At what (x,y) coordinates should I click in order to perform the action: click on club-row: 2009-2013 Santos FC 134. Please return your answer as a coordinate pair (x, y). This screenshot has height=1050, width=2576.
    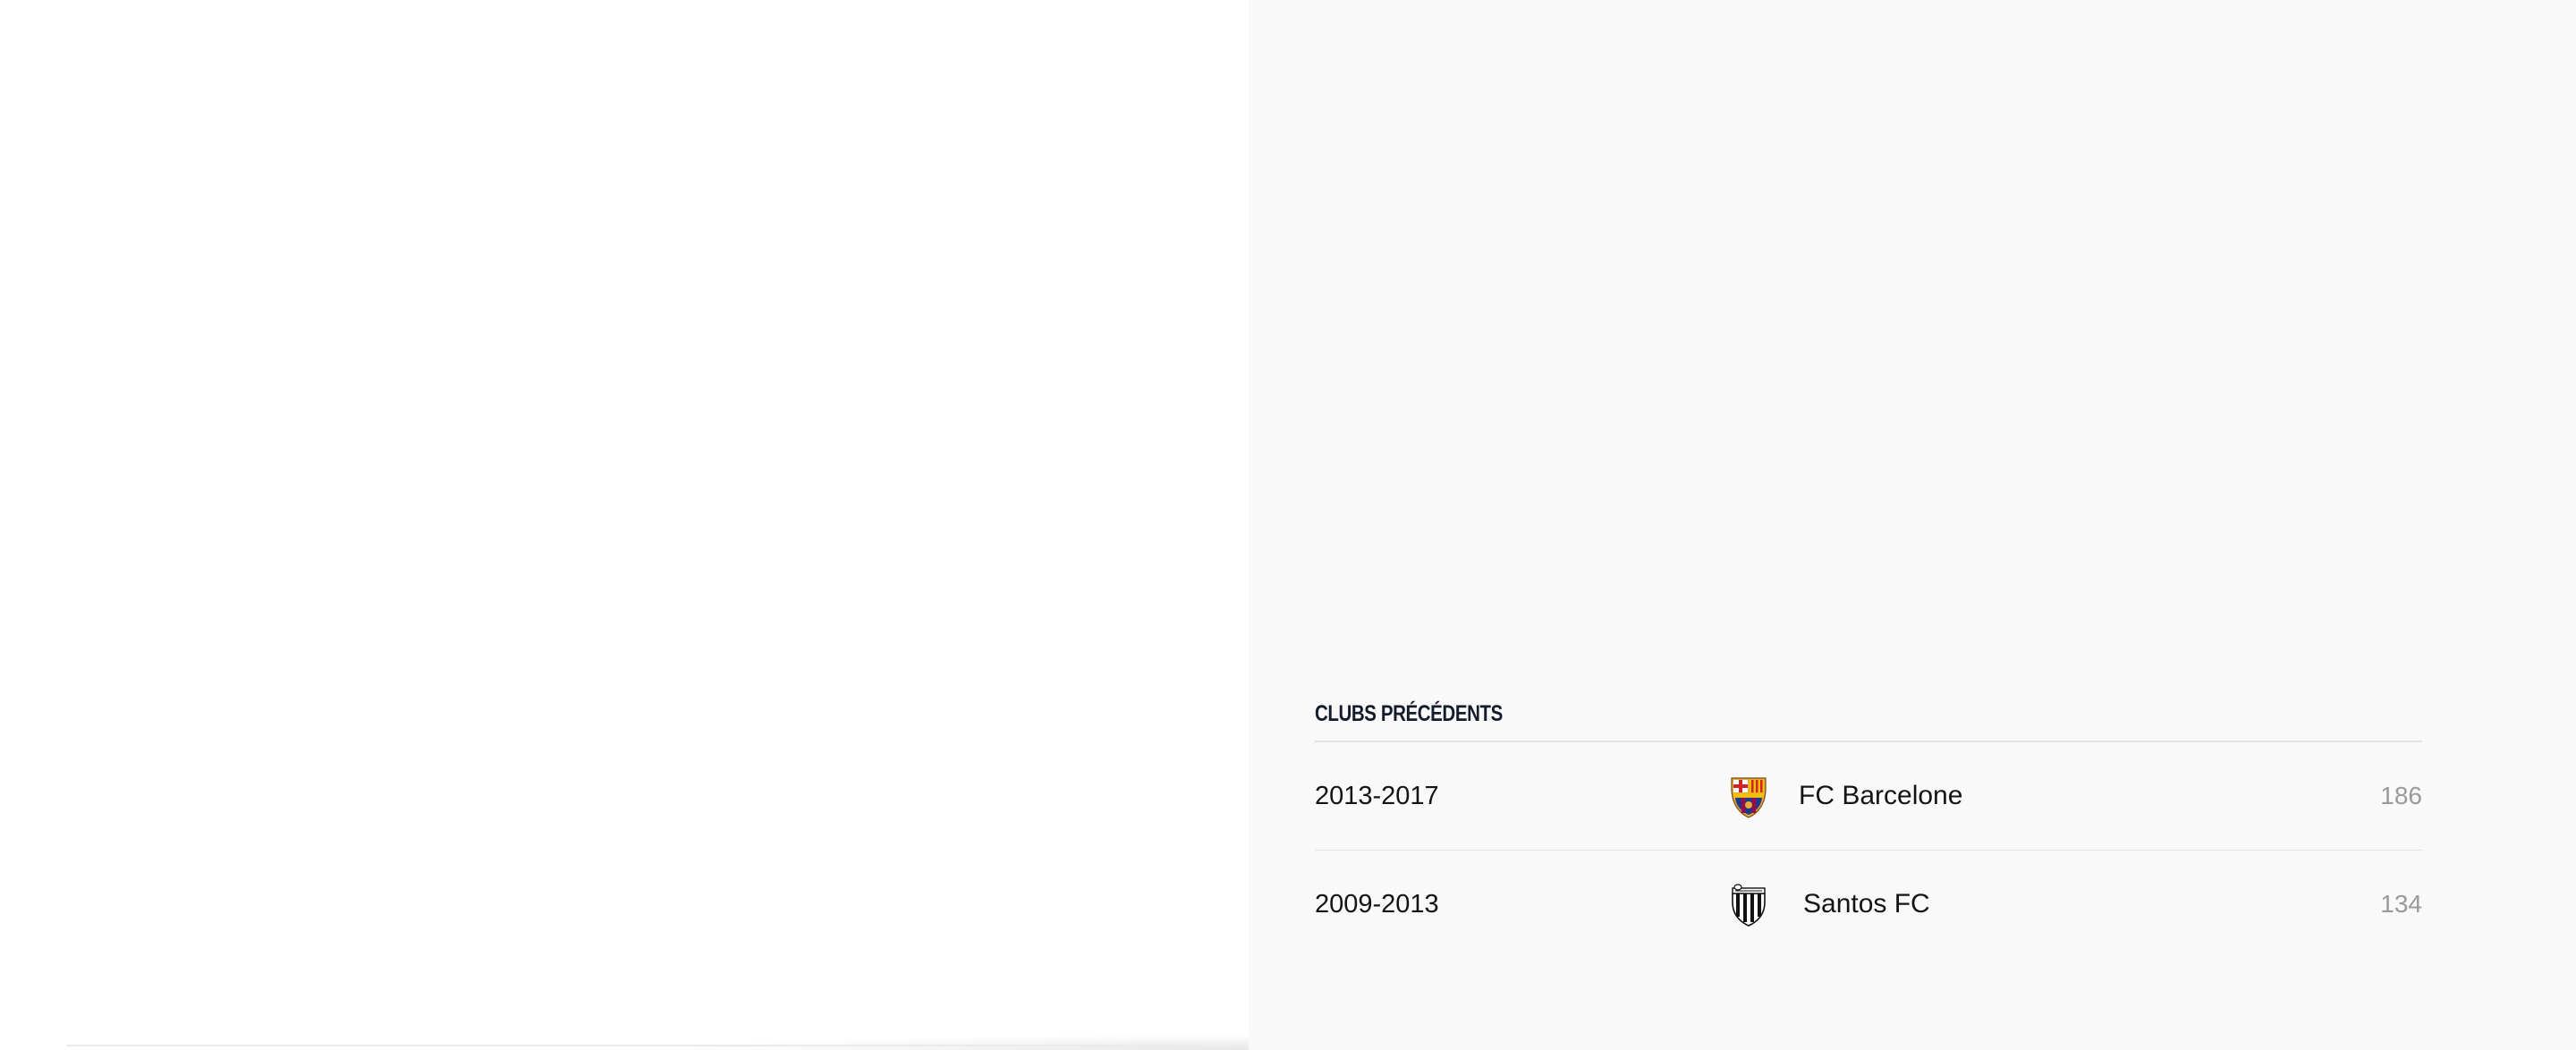
    Looking at the image, I should click on (1868, 904).